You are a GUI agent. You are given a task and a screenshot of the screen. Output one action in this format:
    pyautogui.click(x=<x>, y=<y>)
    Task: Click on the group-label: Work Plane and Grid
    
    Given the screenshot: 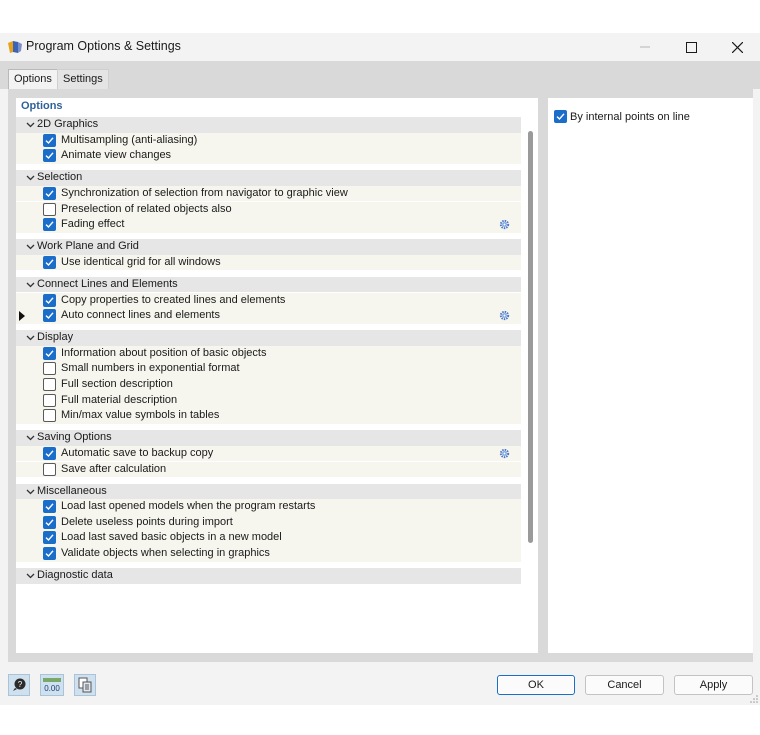 What is the action you would take?
    pyautogui.click(x=88, y=246)
    